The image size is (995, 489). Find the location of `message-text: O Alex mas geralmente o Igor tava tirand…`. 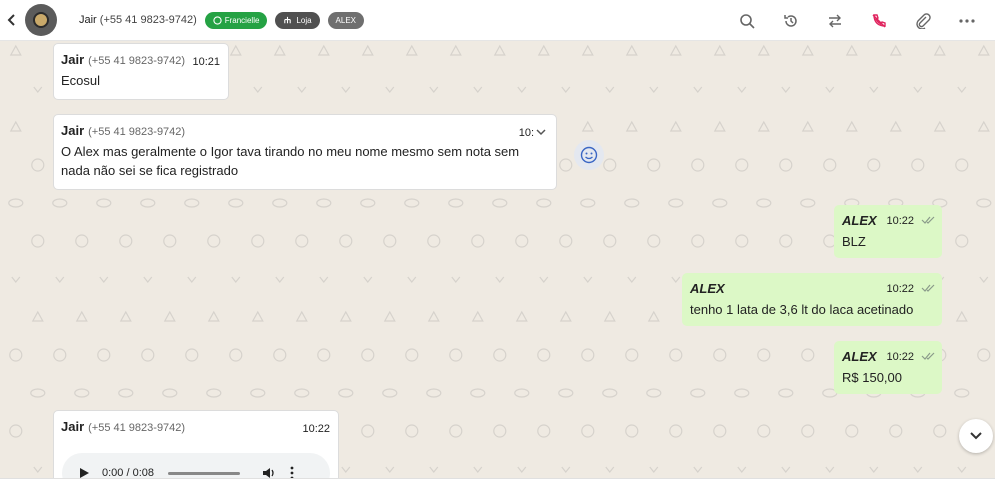

message-text: O Alex mas geralmente o Igor tava tirand… is located at coordinates (290, 161).